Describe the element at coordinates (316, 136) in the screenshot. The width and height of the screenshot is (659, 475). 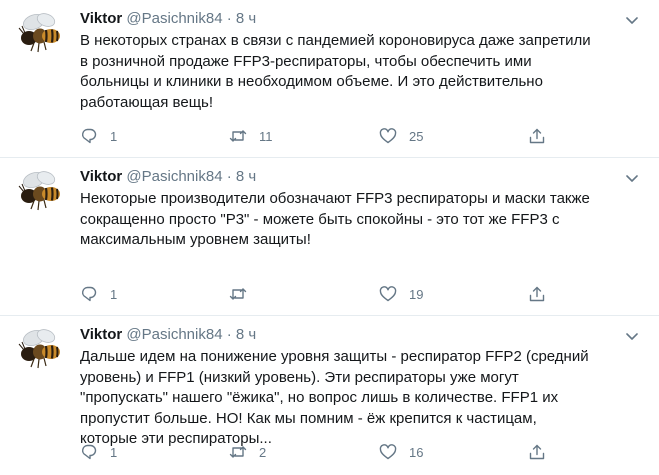
I see `tweet-actions: 1 11 25` at that location.